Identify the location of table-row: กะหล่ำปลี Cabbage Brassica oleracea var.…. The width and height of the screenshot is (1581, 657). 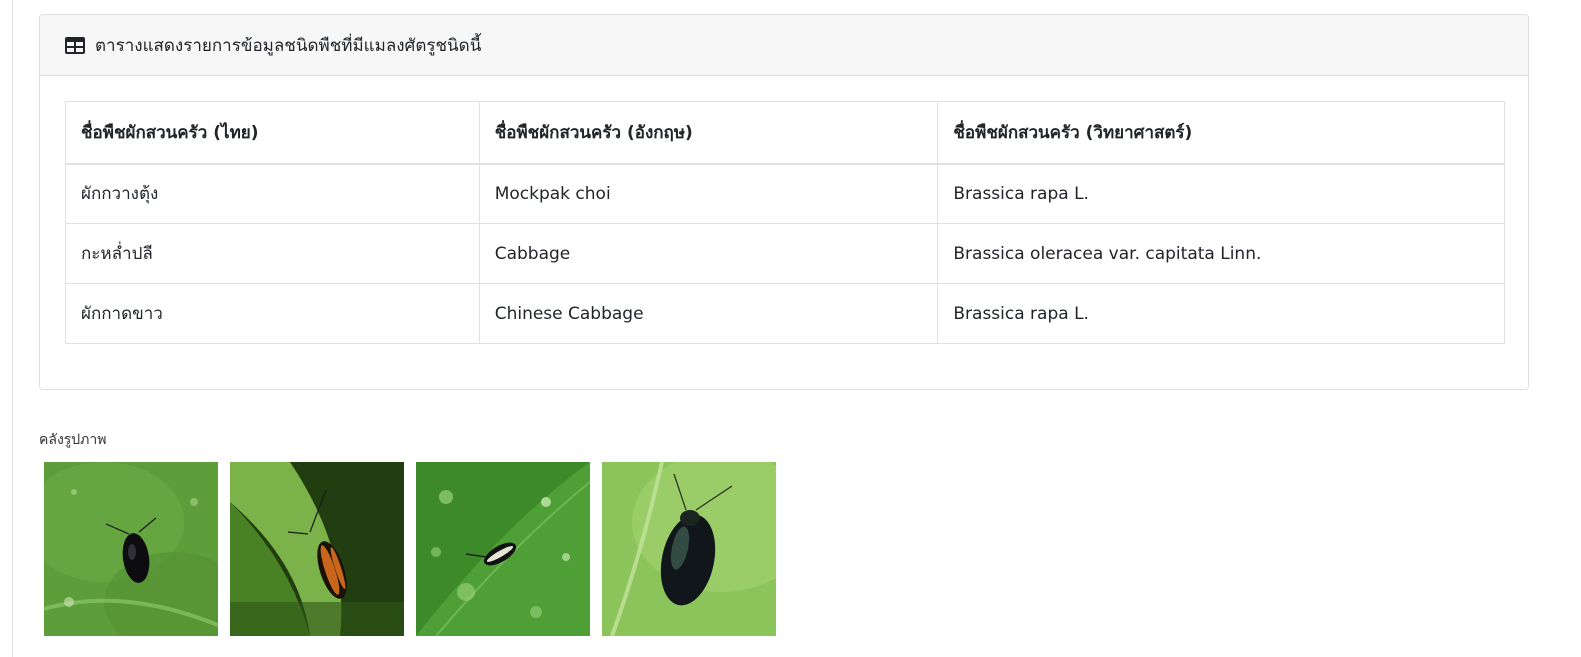
(785, 253).